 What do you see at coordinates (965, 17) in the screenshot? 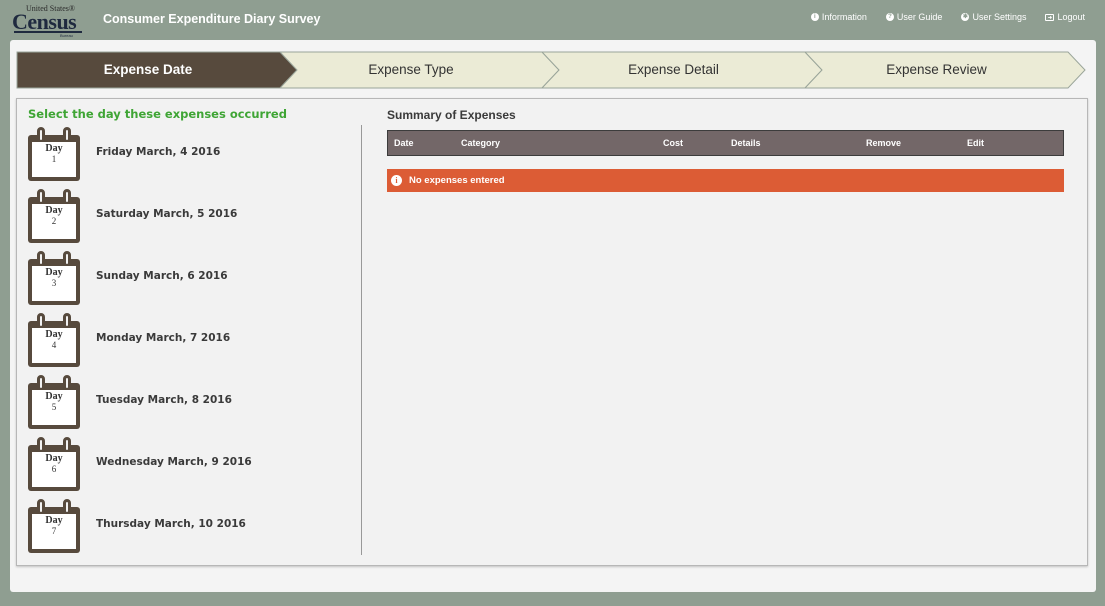
I see `gear-icon: ✱` at bounding box center [965, 17].